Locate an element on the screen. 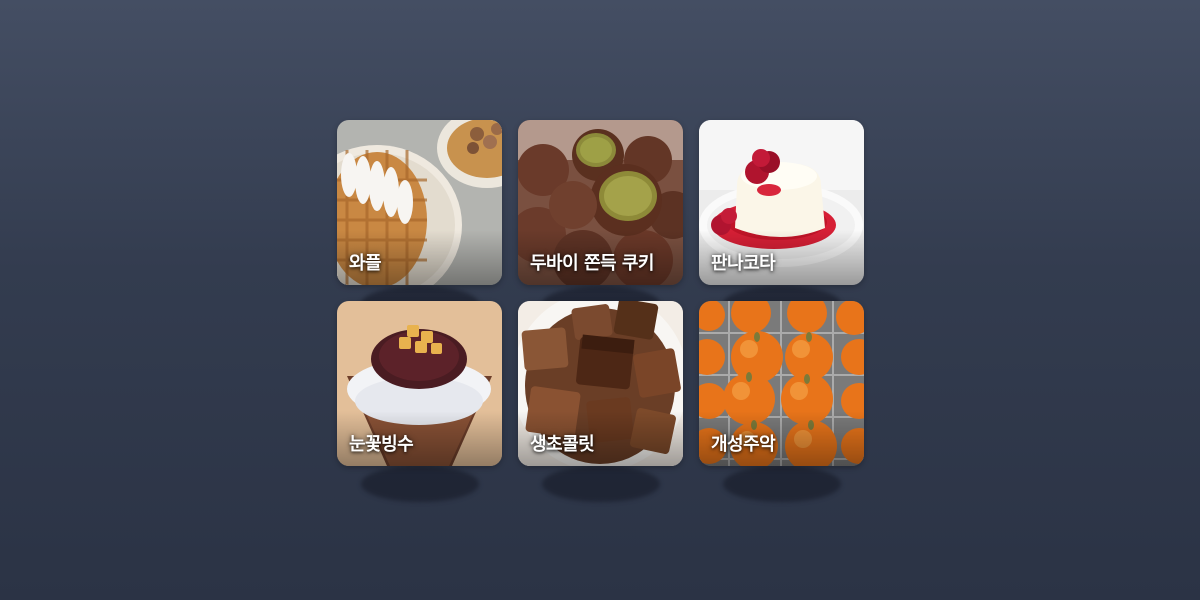  dessert-label: 생초콜릿 is located at coordinates (562, 444).